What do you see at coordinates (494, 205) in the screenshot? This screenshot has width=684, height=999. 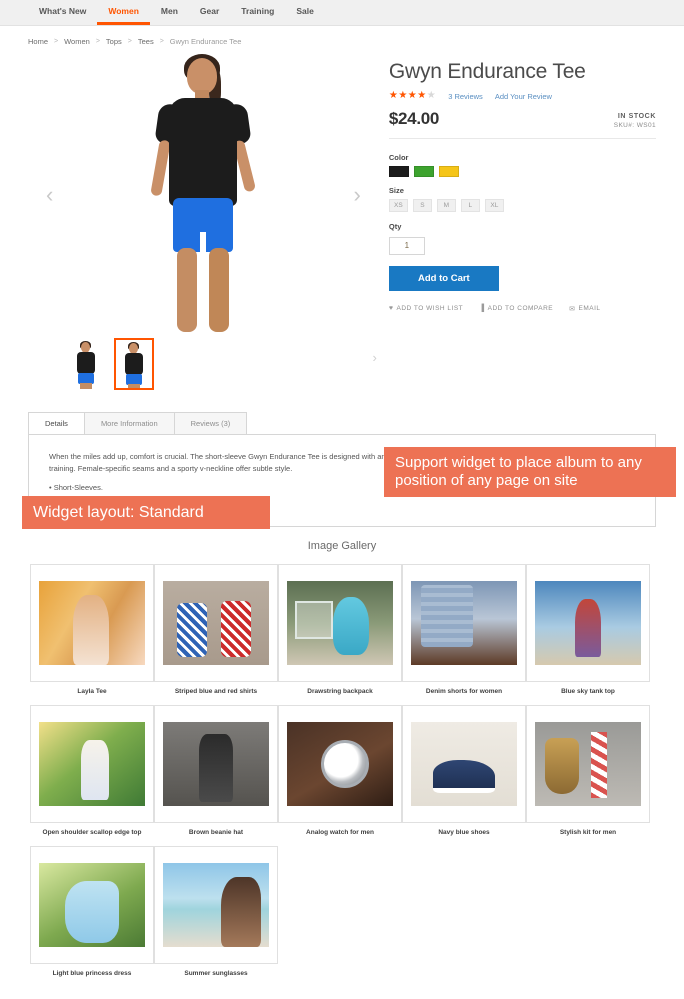 I see `size-option-xl: XL` at bounding box center [494, 205].